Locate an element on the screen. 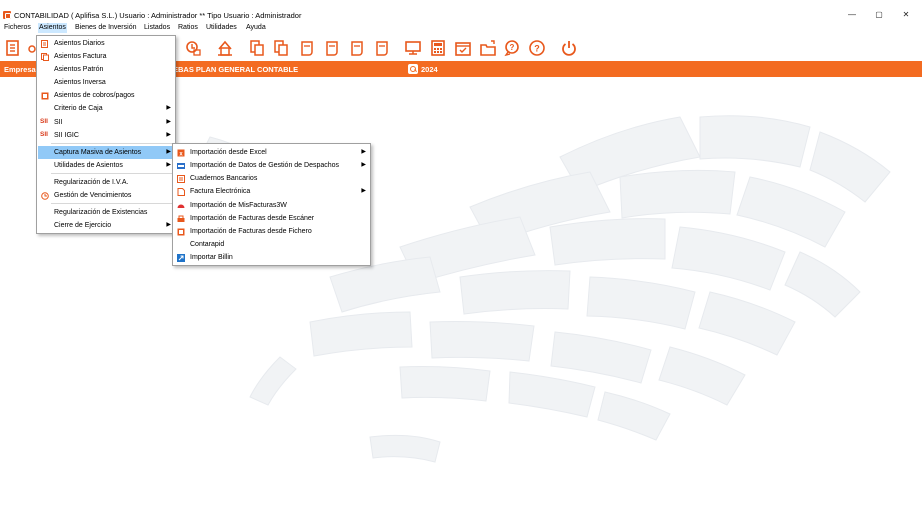 Image resolution: width=922 pixels, height=524 pixels. menu-item-gestion-vencimientos: Gestión de Vencimientos is located at coordinates (106, 195).